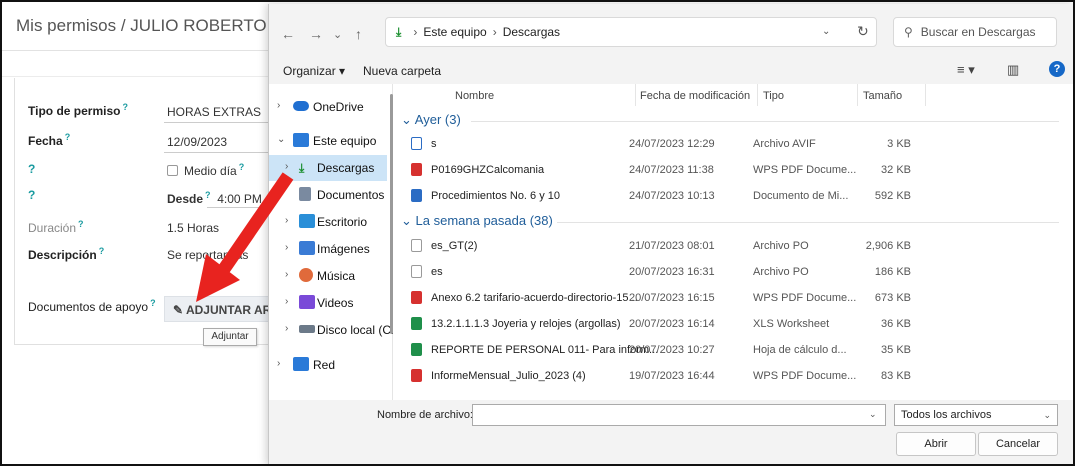 This screenshot has height=466, width=1075. I want to click on breadcrumb-descargas: Descargas, so click(531, 32).